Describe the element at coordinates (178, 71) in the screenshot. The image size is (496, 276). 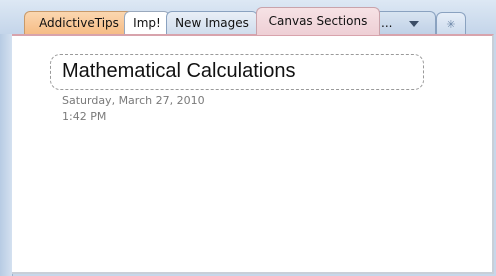
I see `page-title: Mathematical Calculations` at that location.